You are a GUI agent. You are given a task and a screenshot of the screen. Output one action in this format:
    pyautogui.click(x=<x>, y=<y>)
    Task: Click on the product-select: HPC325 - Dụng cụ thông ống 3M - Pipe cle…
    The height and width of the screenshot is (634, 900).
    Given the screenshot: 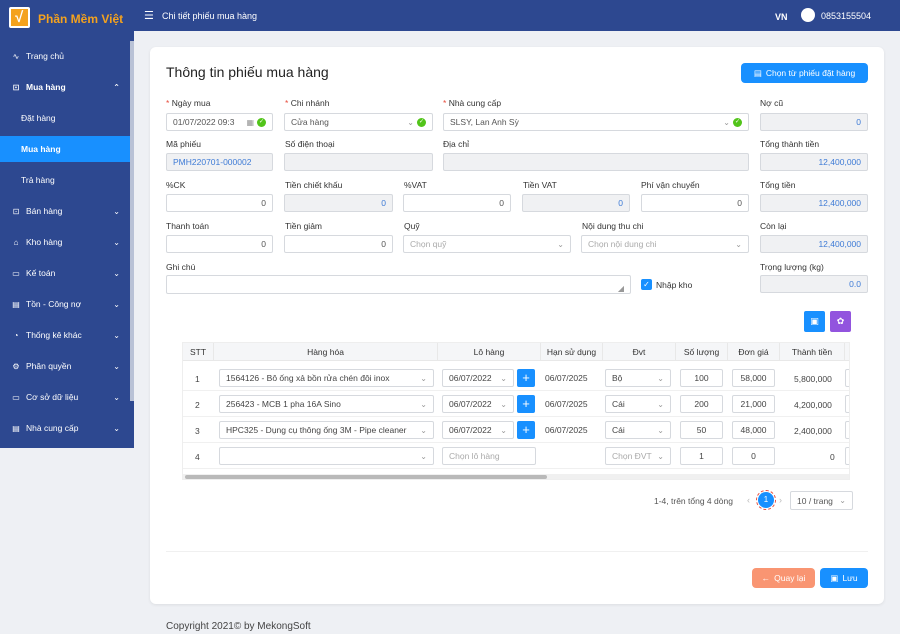 What is the action you would take?
    pyautogui.click(x=326, y=430)
    